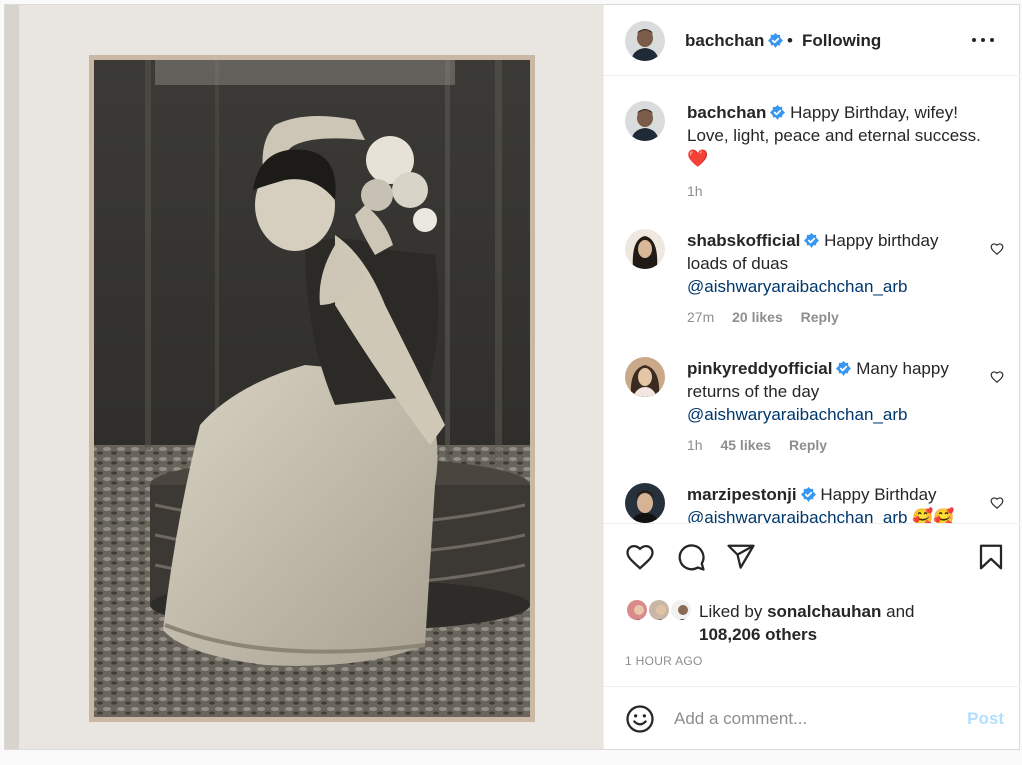 This screenshot has height=765, width=1022. Describe the element at coordinates (640, 719) in the screenshot. I see `emoji-icon` at that location.